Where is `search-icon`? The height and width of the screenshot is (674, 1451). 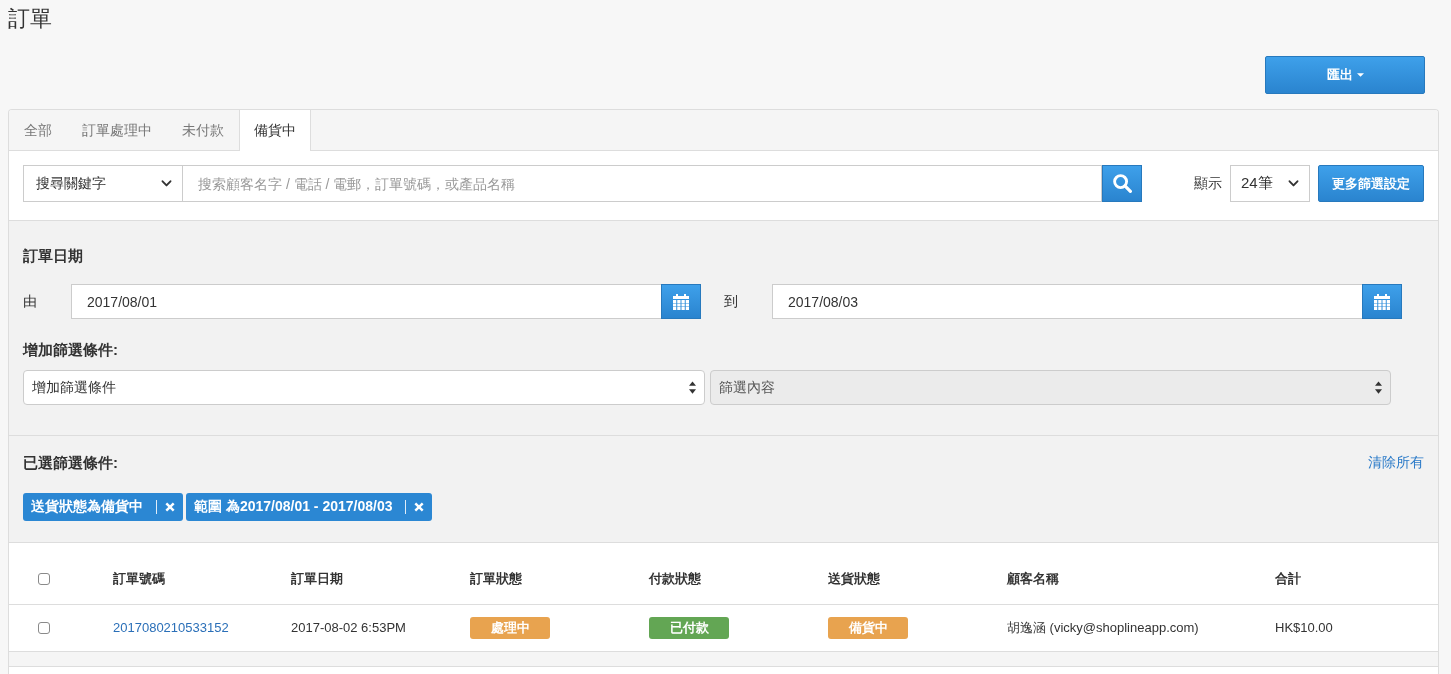 search-icon is located at coordinates (1122, 183).